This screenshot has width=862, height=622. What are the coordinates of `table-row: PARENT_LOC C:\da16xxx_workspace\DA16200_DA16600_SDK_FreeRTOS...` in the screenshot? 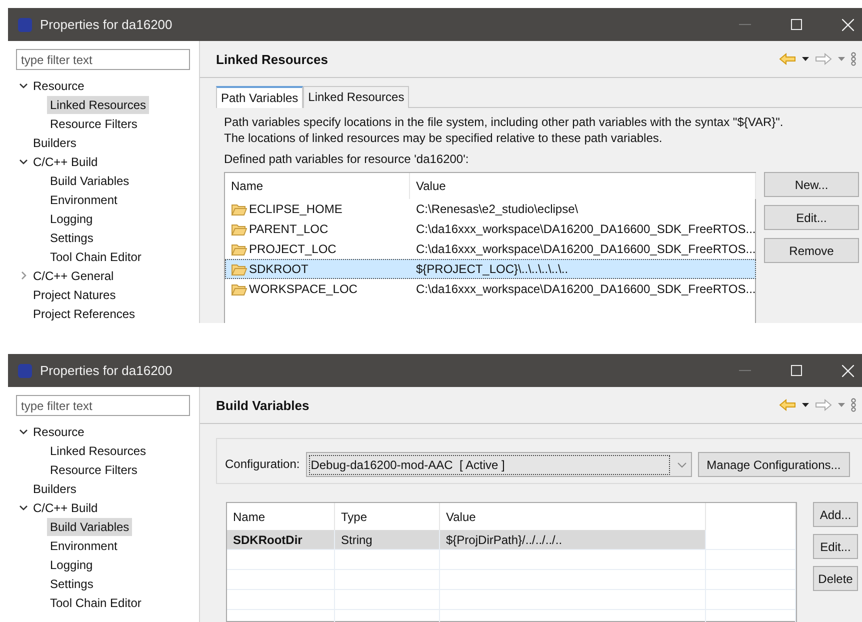 It's located at (490, 229).